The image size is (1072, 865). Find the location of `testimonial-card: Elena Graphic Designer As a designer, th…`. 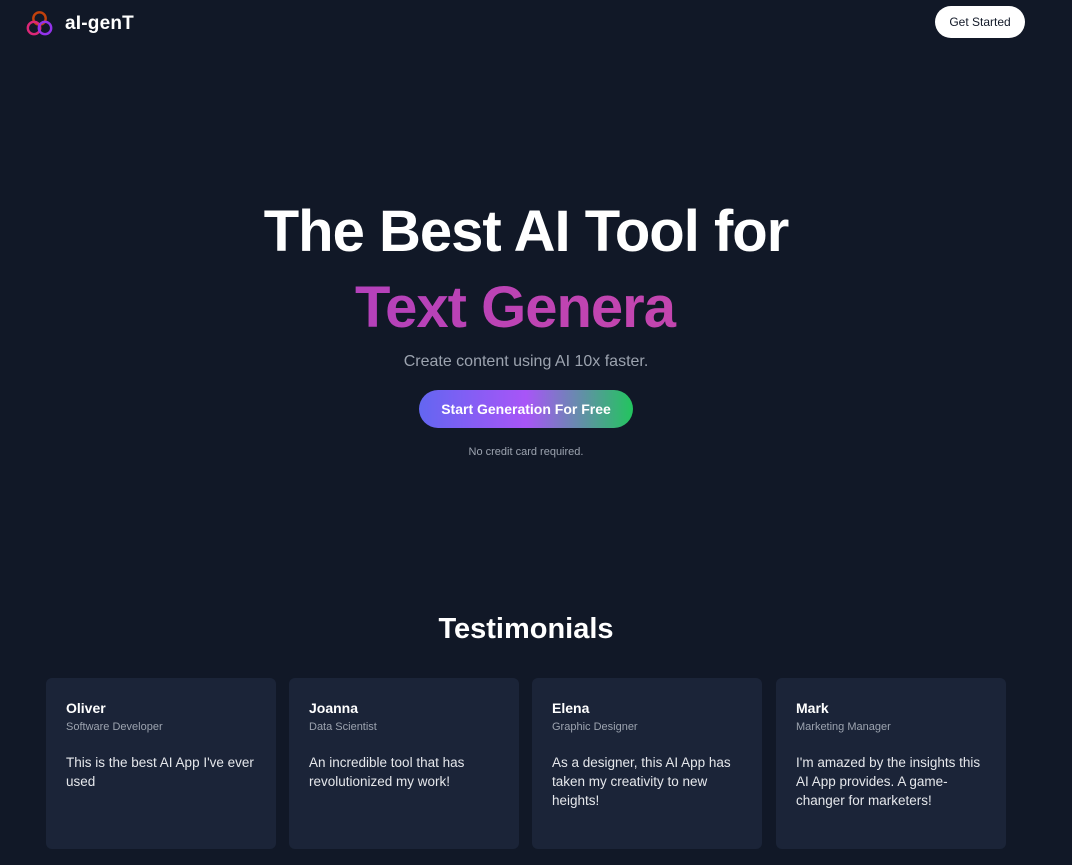

testimonial-card: Elena Graphic Designer As a designer, th… is located at coordinates (647, 763).